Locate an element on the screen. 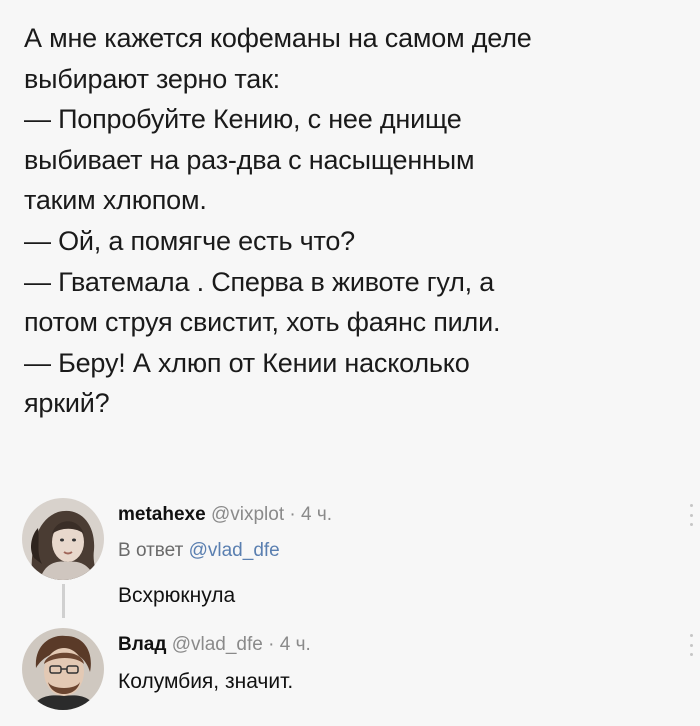  post-line: выбивает на раз-два с насыщенным is located at coordinates (249, 159).